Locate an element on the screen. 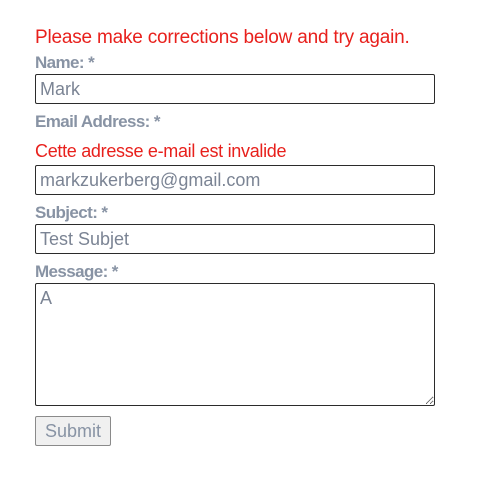 This screenshot has width=477, height=501. name-input is located at coordinates (235, 89).